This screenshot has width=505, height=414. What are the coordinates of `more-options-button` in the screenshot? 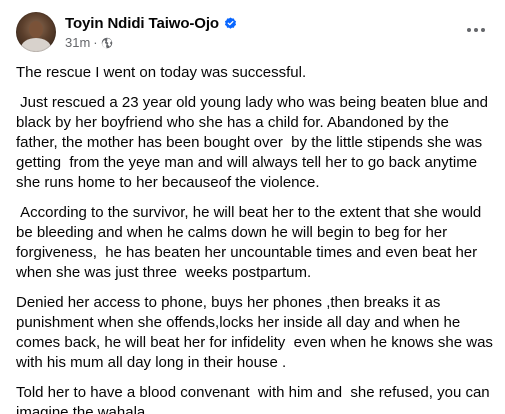 It's located at (476, 30).